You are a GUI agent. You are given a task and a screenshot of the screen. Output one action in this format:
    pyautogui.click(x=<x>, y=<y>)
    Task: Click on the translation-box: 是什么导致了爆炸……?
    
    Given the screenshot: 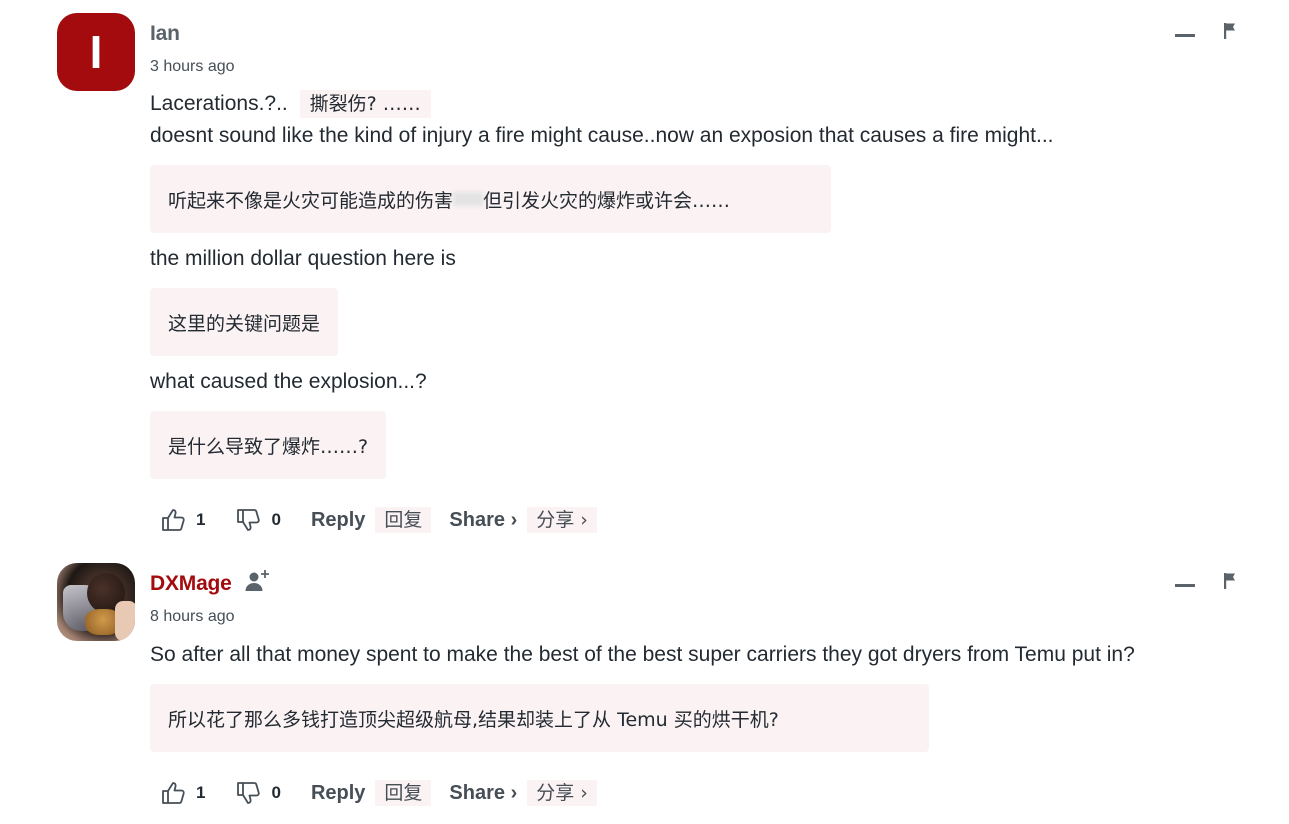 What is the action you would take?
    pyautogui.click(x=268, y=445)
    